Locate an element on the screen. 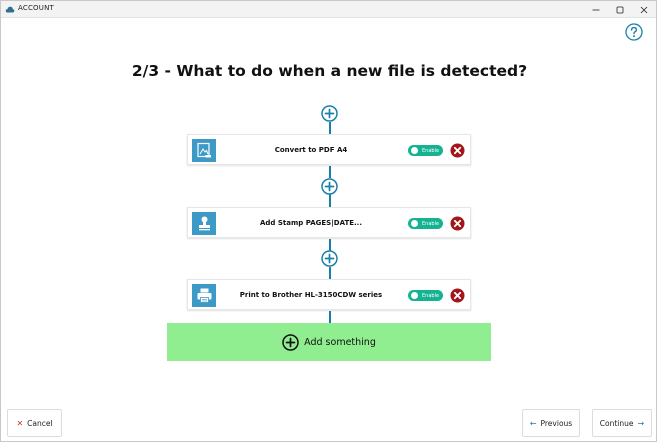  arrow-left-icon: ← is located at coordinates (533, 423).